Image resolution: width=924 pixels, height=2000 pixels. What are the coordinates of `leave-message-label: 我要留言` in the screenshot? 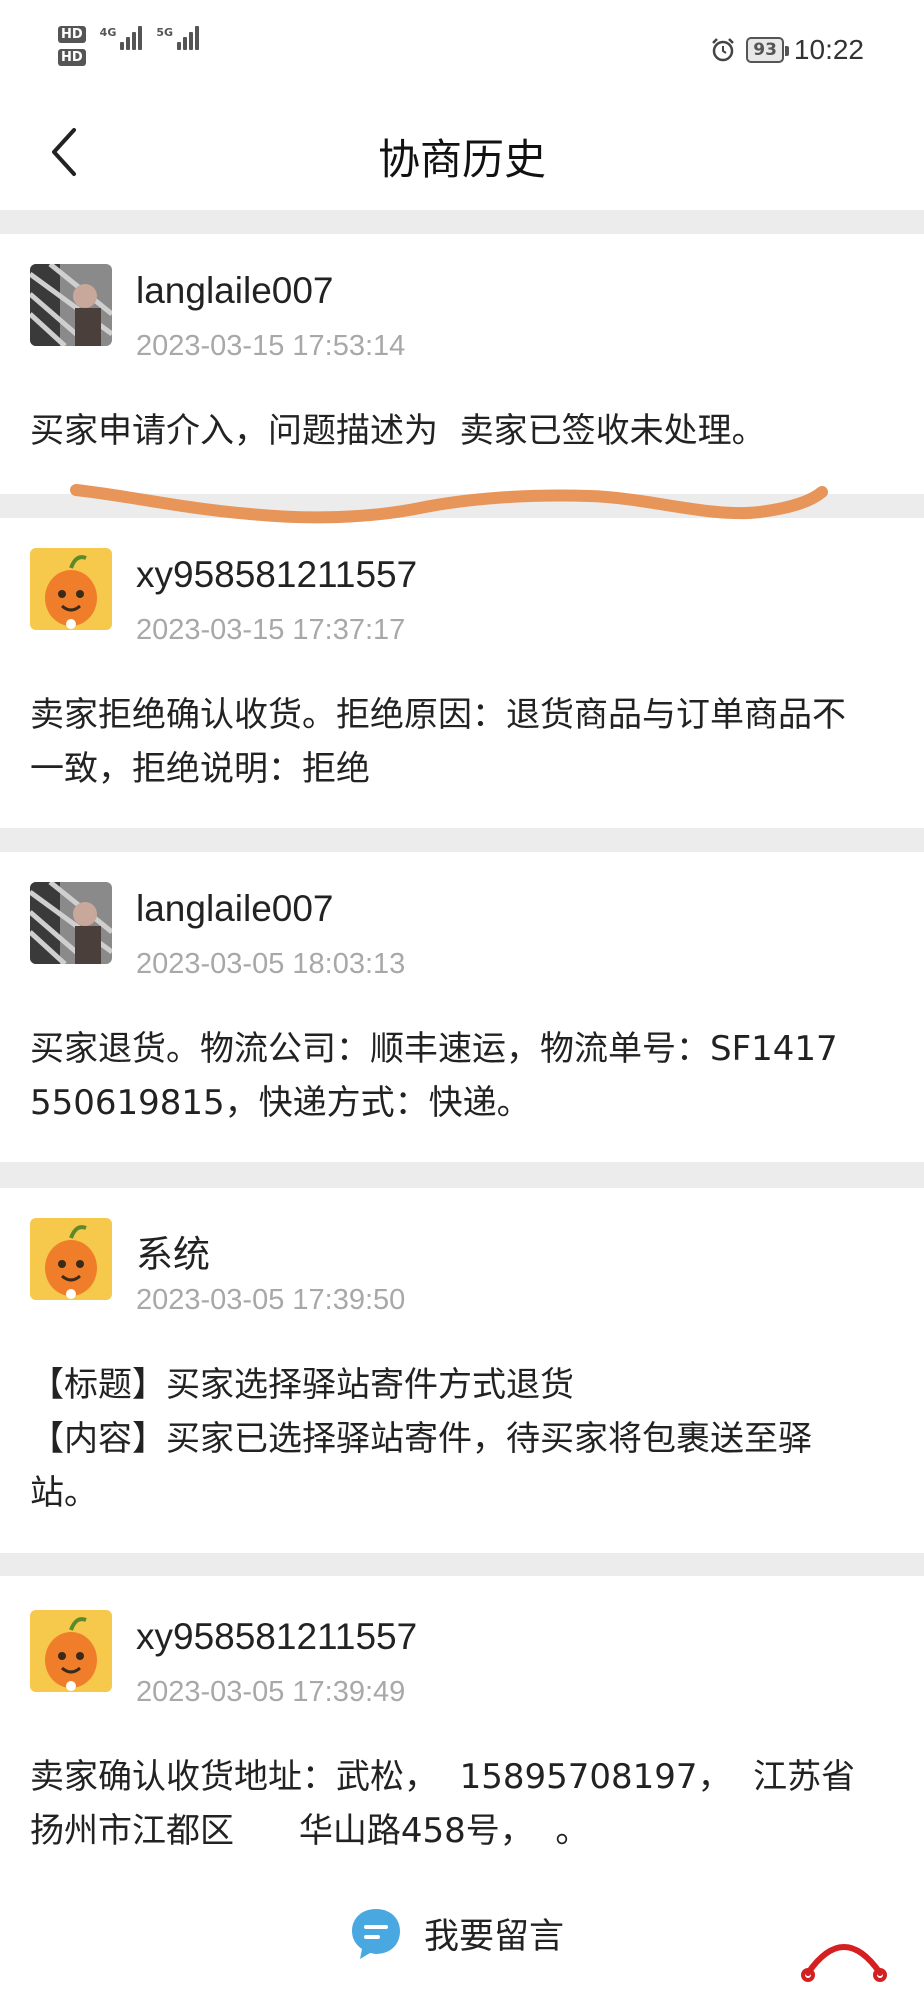 It's located at (494, 1936).